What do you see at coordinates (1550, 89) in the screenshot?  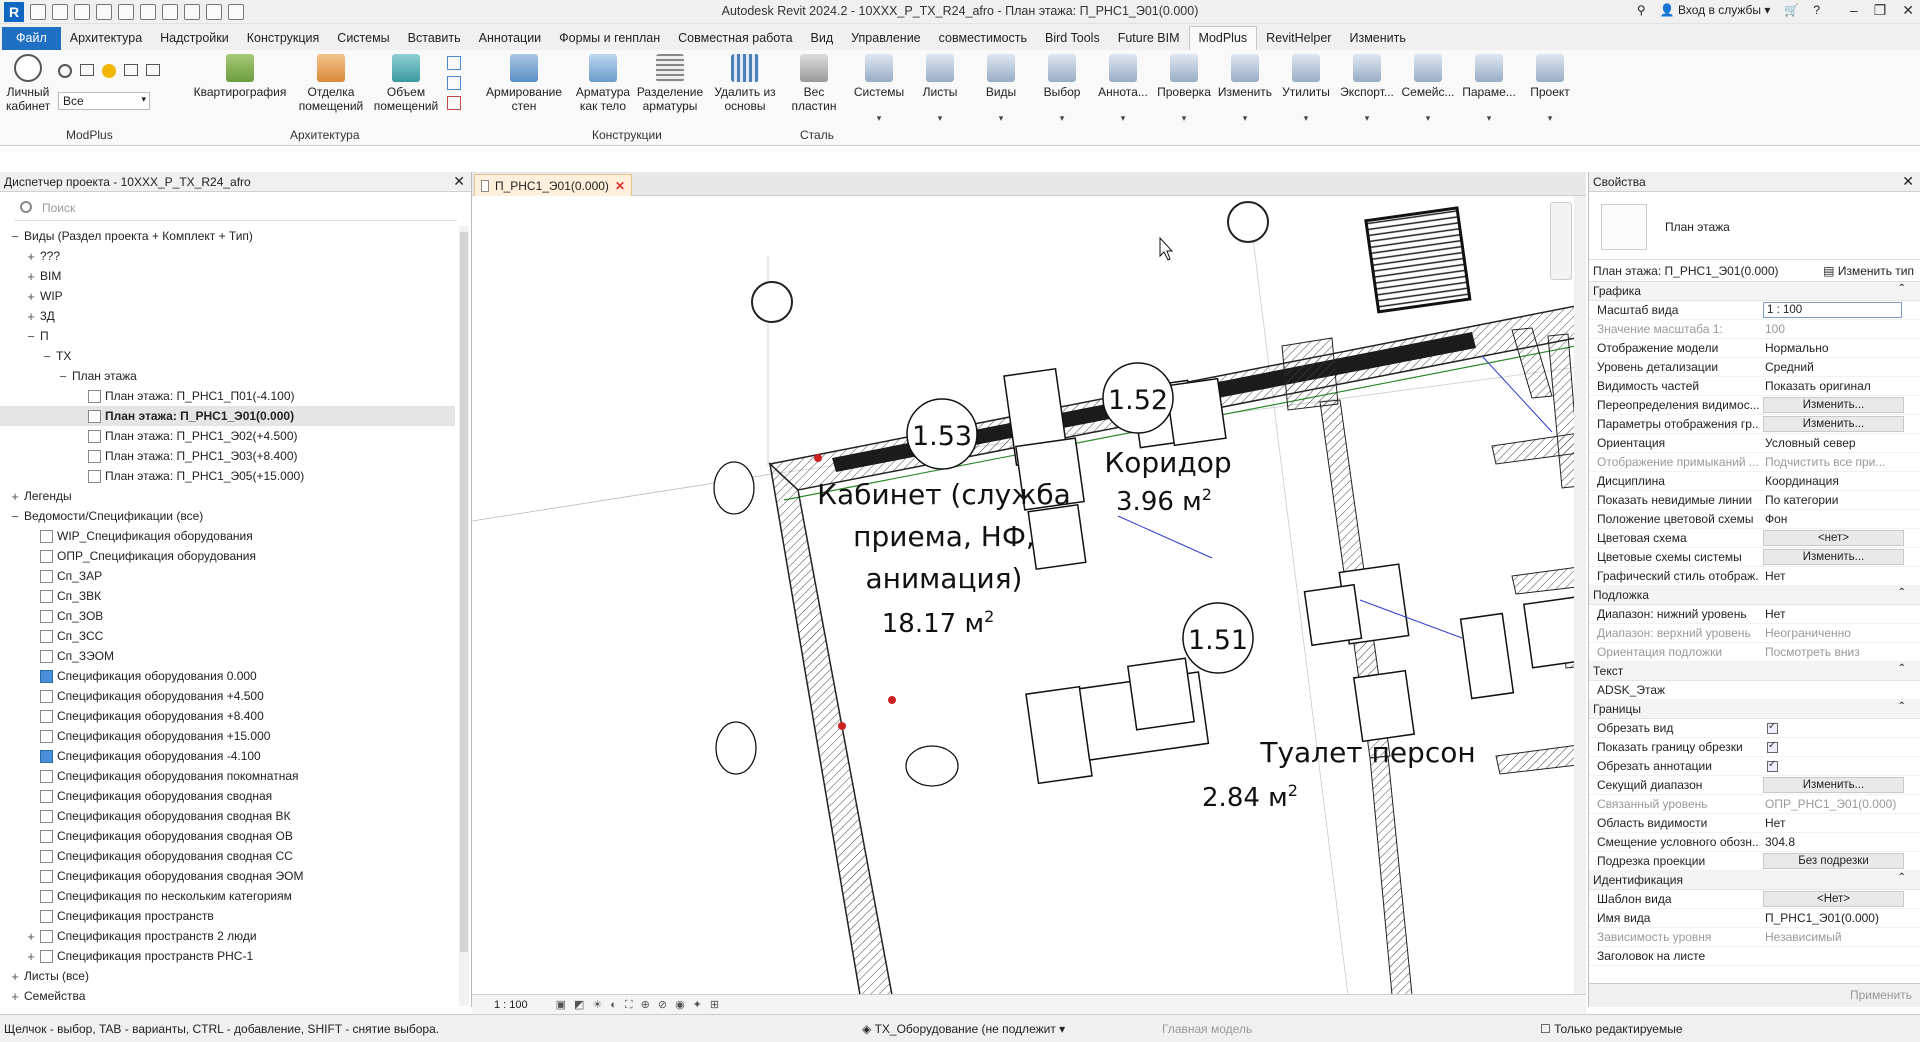 I see `ribbon-tool-11: Проект ▾` at bounding box center [1550, 89].